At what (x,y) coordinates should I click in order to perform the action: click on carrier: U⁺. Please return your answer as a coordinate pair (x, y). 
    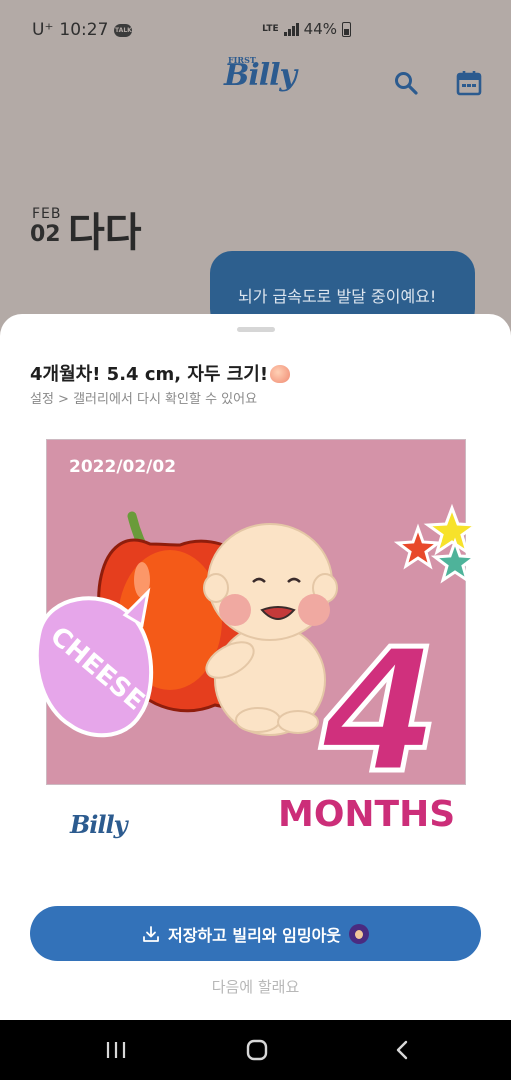
    Looking at the image, I should click on (43, 30).